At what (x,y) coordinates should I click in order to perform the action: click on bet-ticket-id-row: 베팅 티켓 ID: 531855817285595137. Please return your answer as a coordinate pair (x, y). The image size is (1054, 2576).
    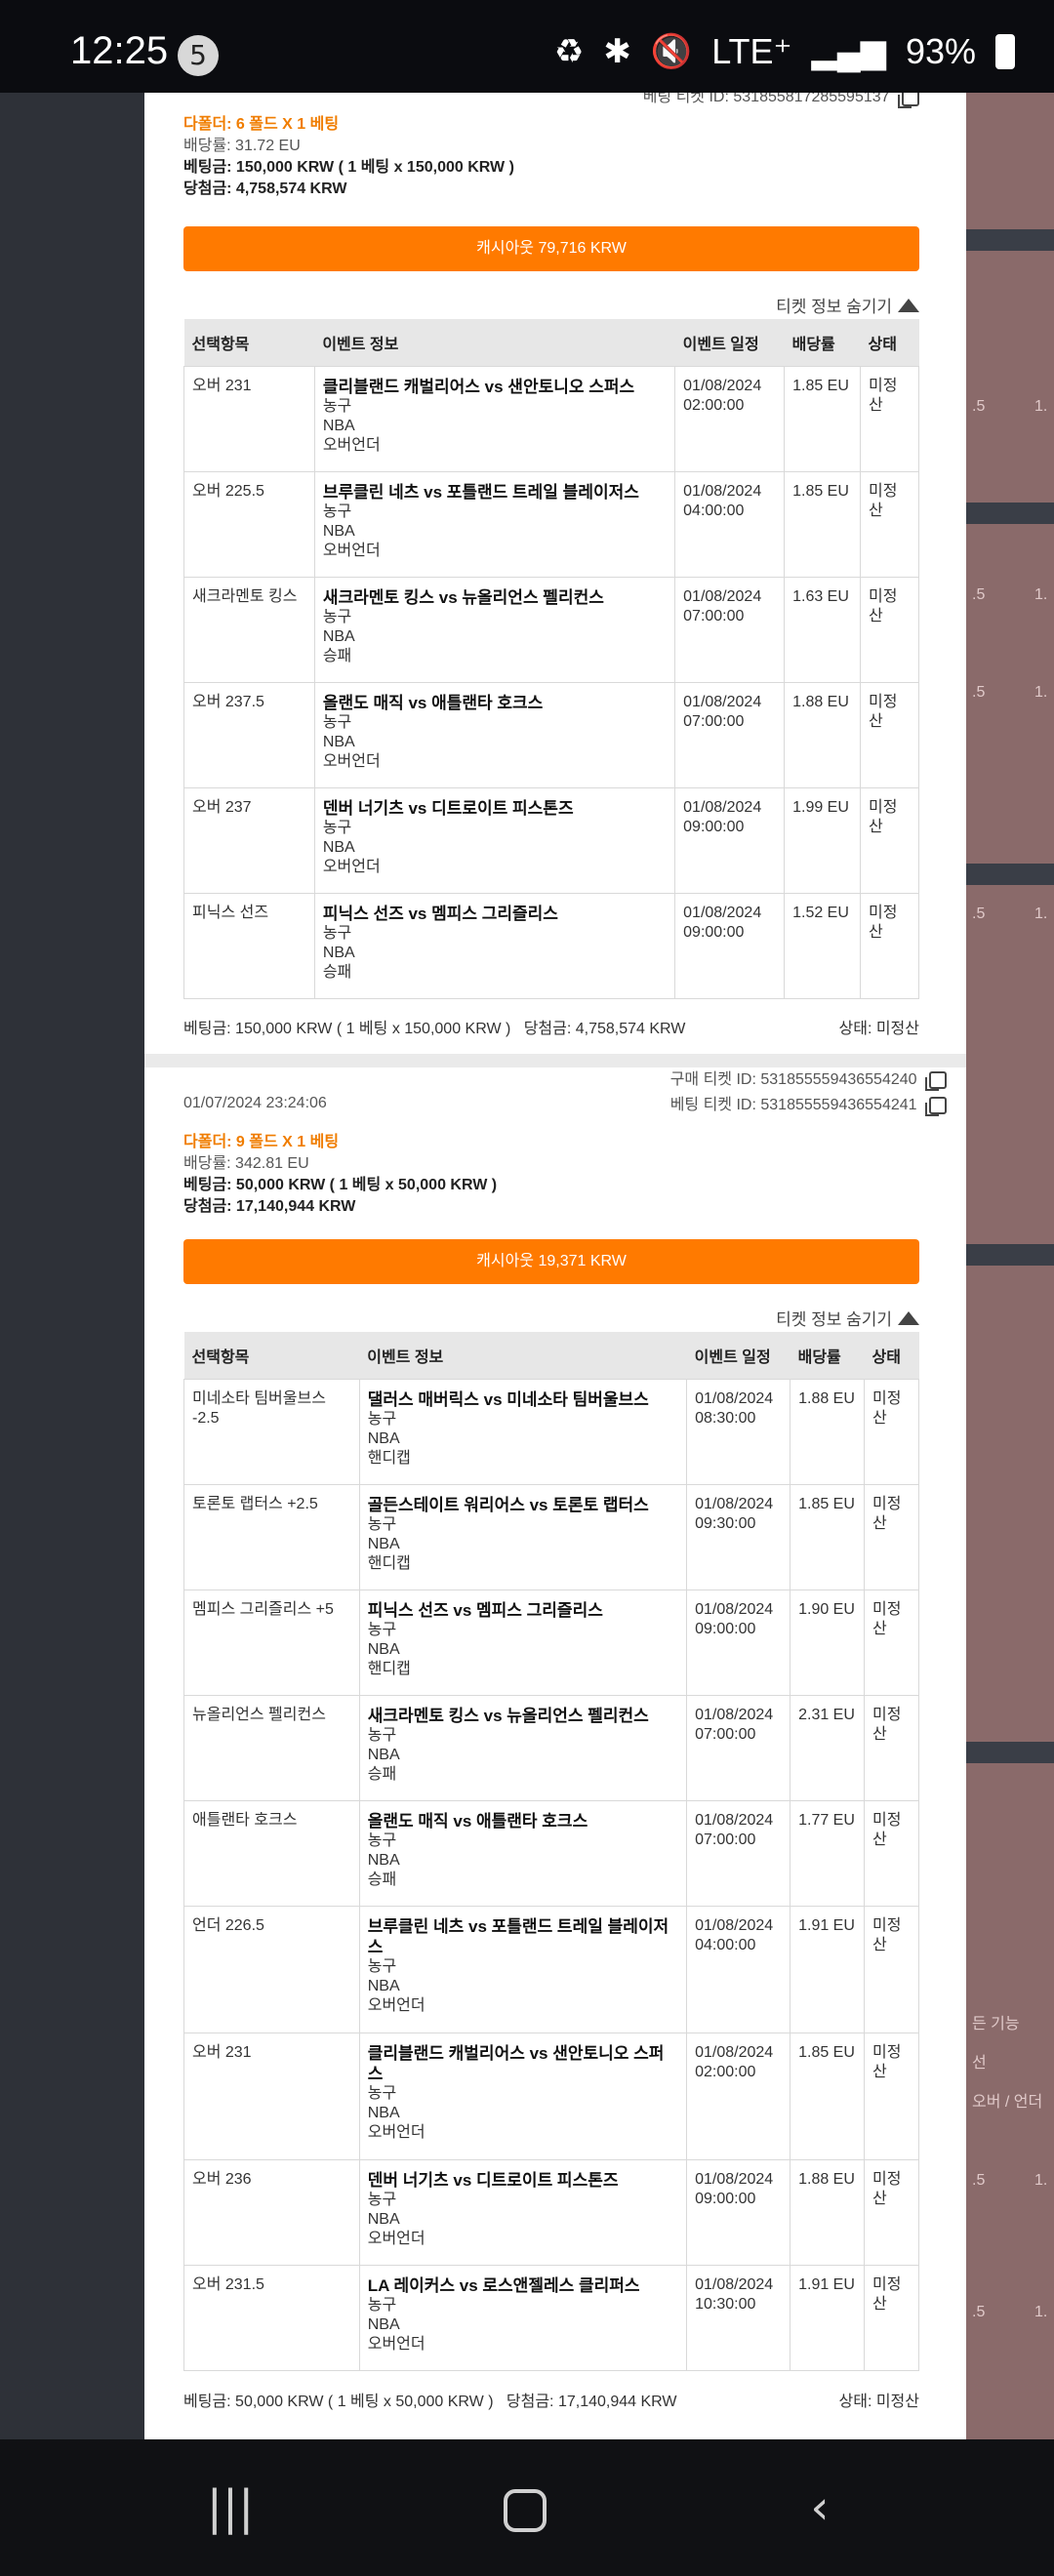
    Looking at the image, I should click on (781, 100).